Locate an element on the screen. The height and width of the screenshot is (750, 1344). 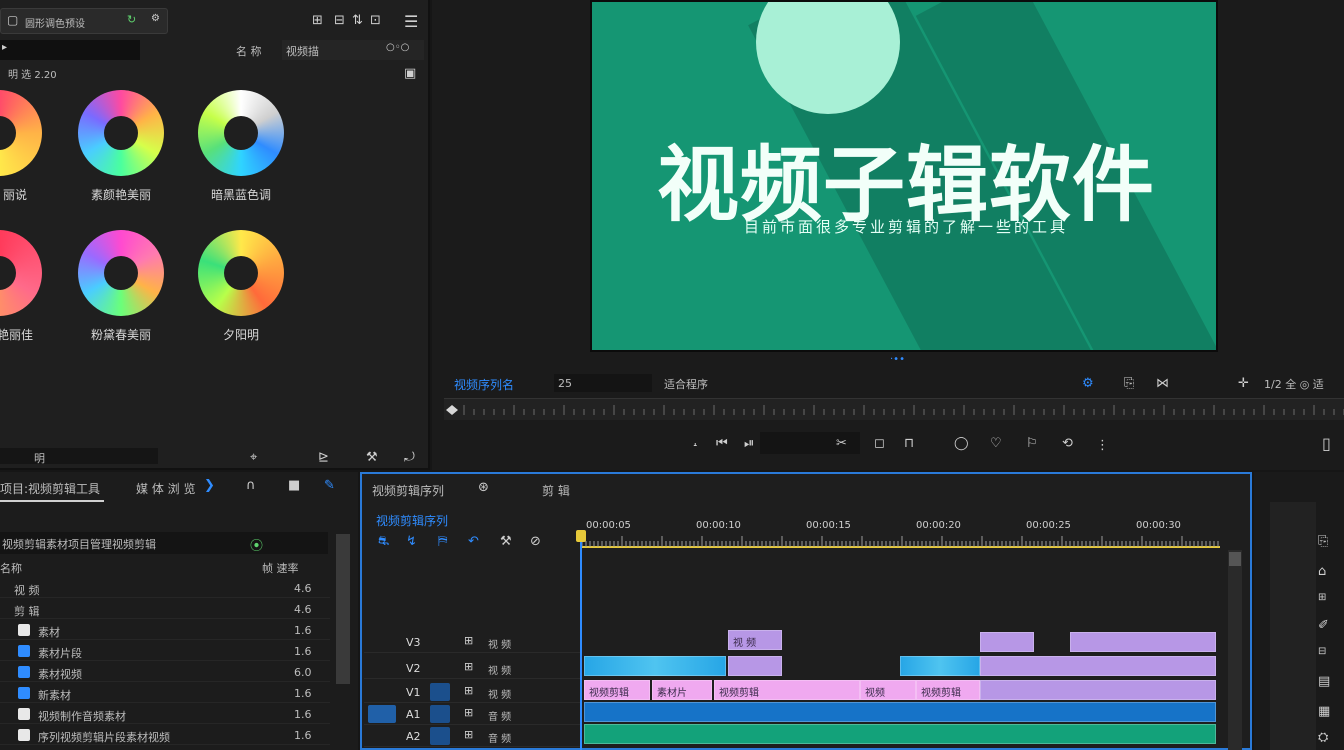
timecode-field: 25 is located at coordinates (603, 383).